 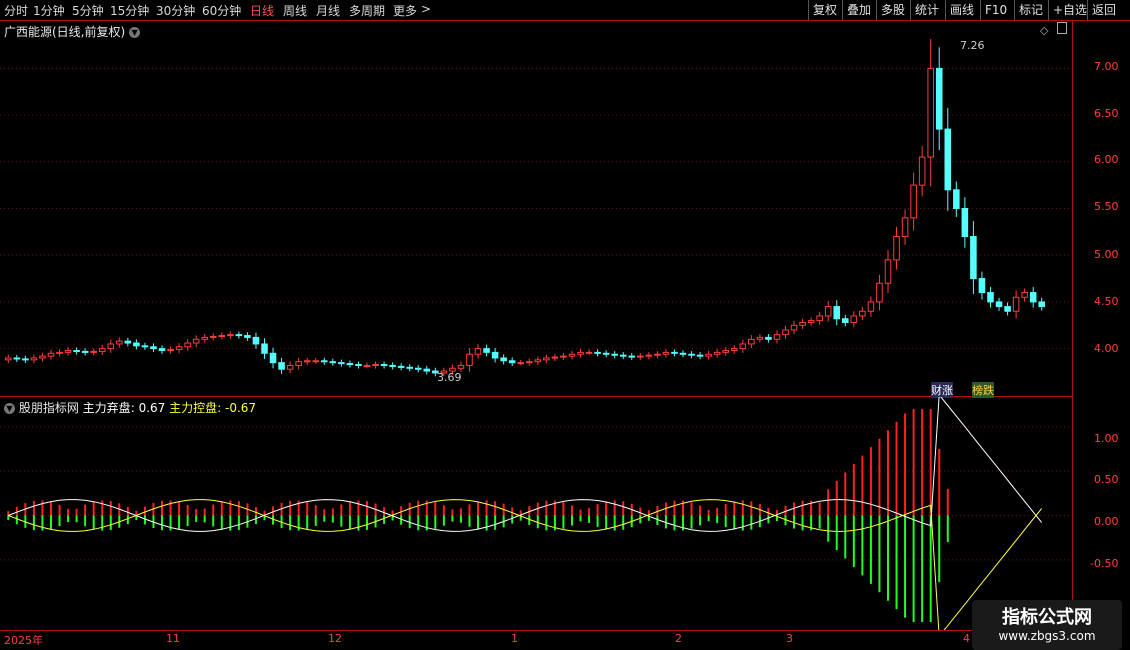 I want to click on period-1min: 1分钟, so click(x=49, y=10).